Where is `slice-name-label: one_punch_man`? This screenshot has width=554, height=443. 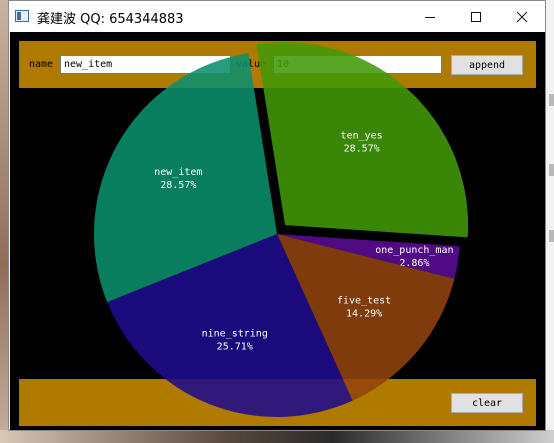 slice-name-label: one_punch_man is located at coordinates (414, 250).